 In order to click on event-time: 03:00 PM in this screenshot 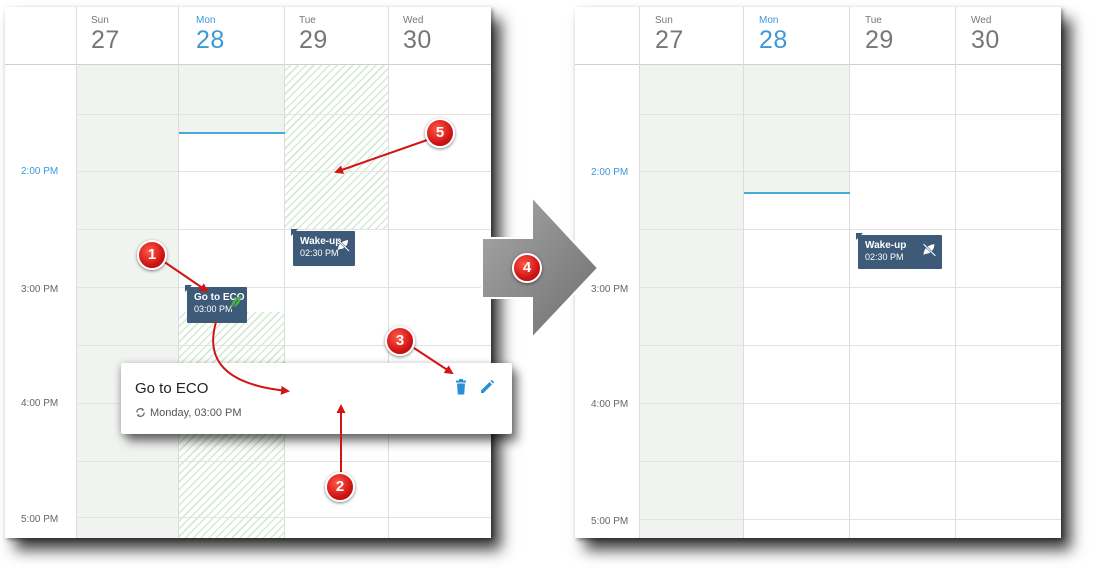, I will do `click(213, 309)`.